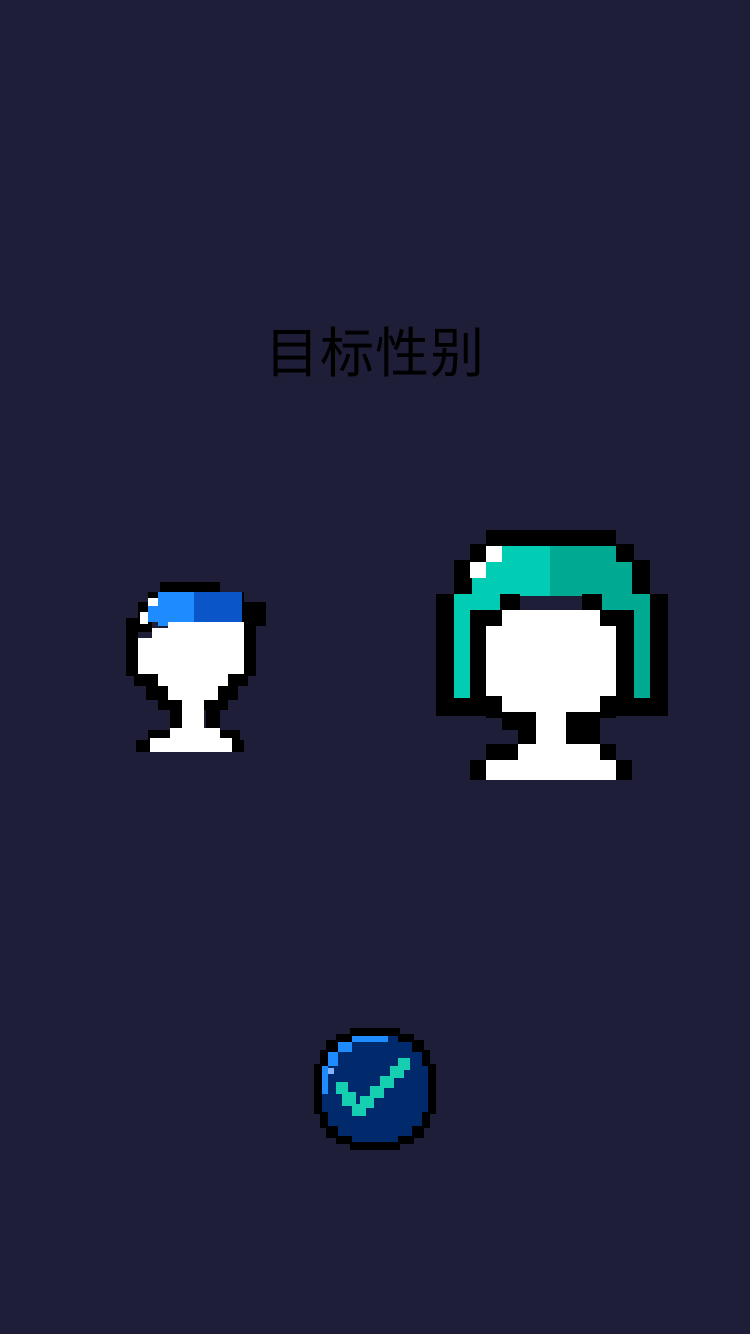 Image resolution: width=750 pixels, height=1334 pixels. I want to click on male-avatar-option, so click(196, 667).